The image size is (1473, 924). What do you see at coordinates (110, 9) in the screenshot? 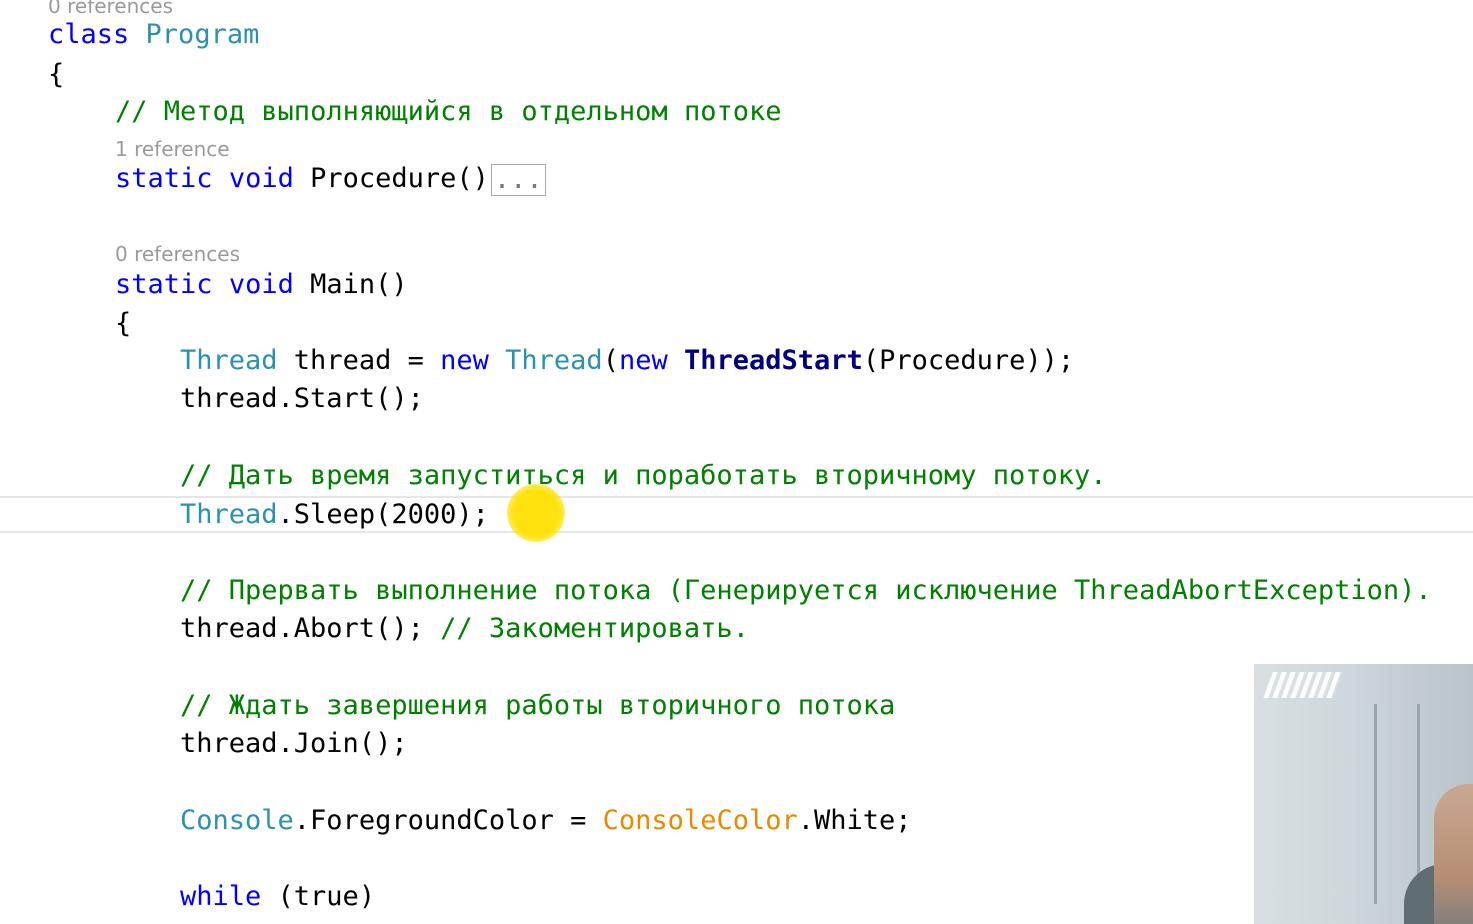
I see `codelens-class-references: 0 references` at bounding box center [110, 9].